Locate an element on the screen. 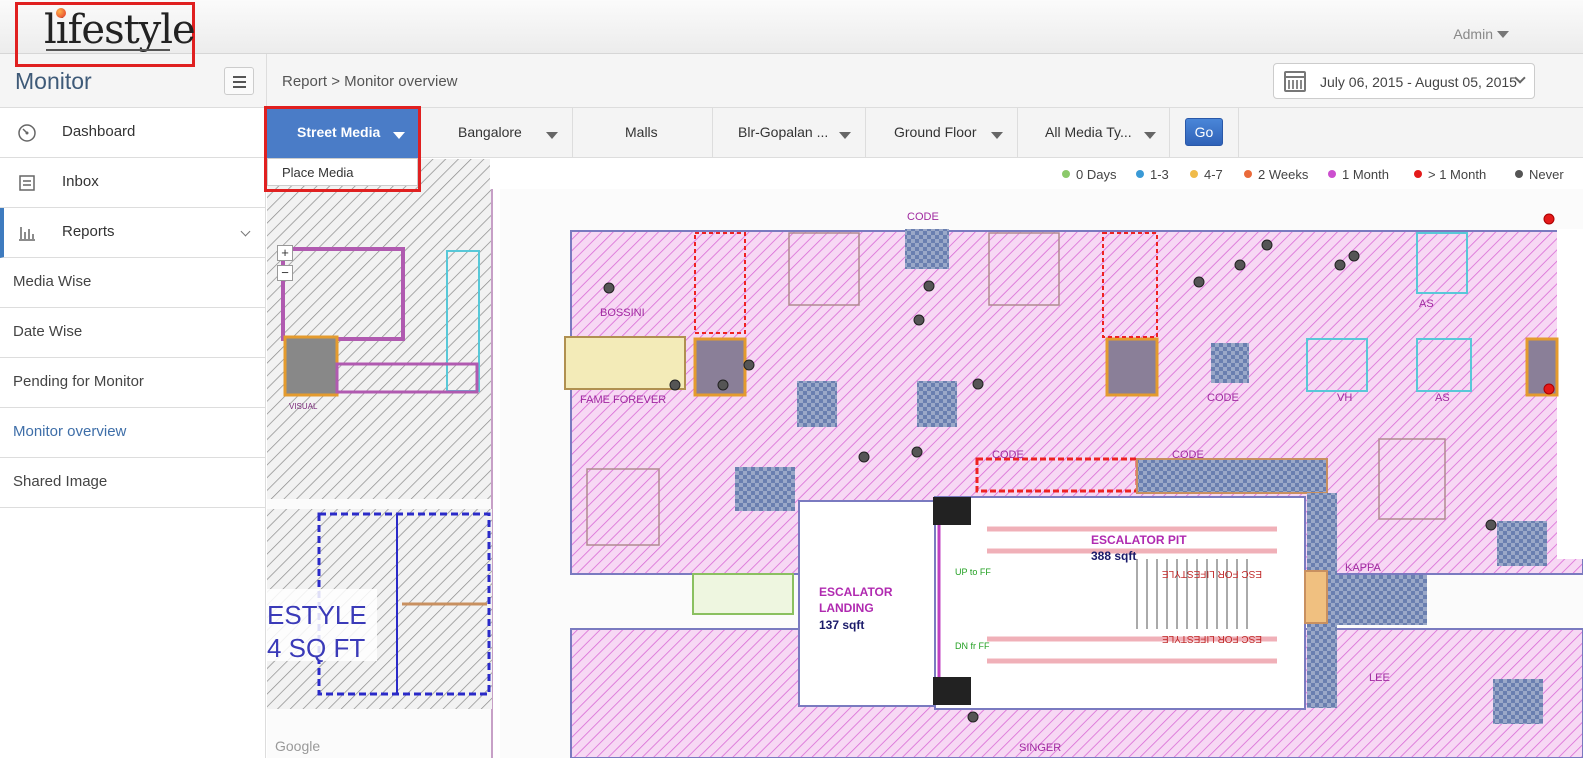  sidebar-item-reports: Reports is located at coordinates (132, 233).